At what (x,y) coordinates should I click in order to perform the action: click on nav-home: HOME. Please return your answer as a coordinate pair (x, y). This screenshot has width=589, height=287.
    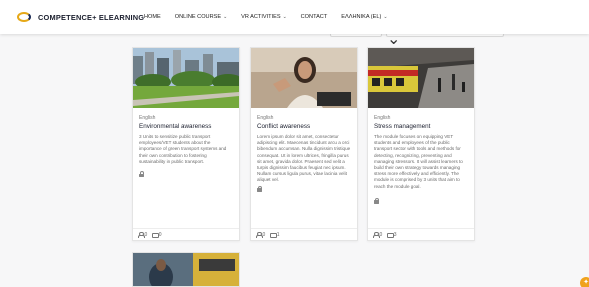
    Looking at the image, I should click on (152, 17).